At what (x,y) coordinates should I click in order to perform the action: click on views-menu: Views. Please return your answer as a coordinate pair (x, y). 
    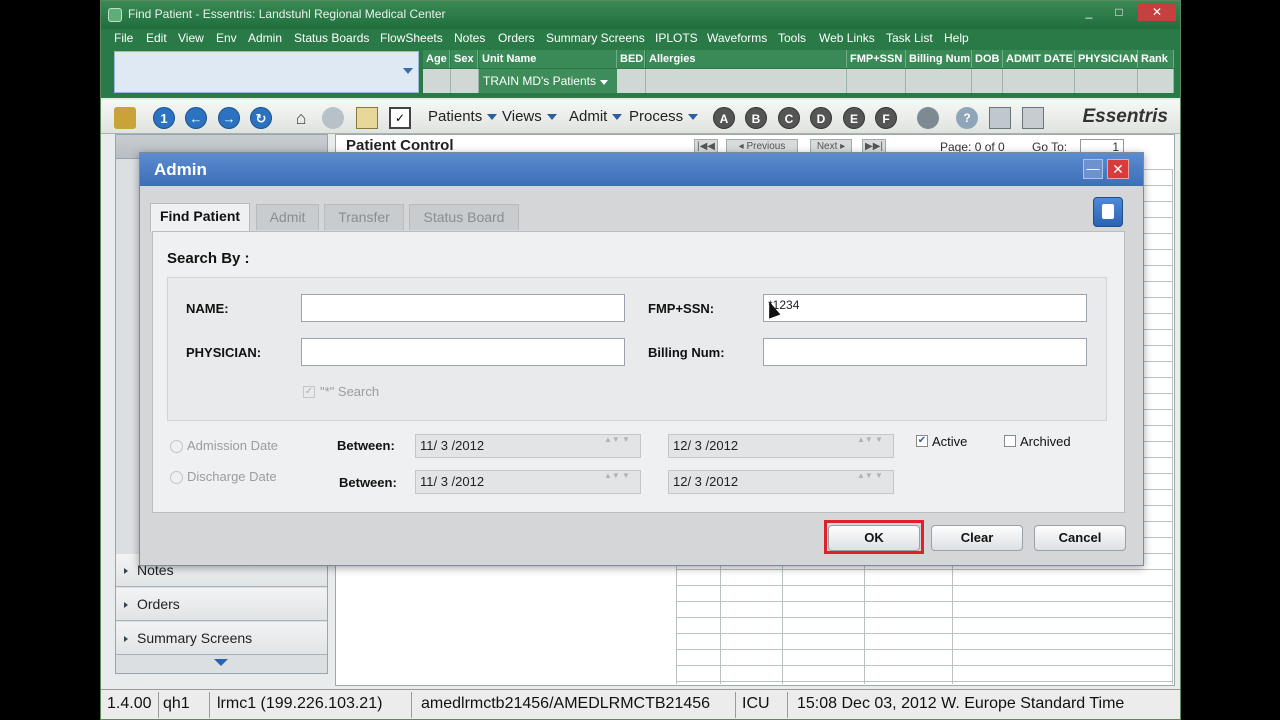
    Looking at the image, I should click on (529, 116).